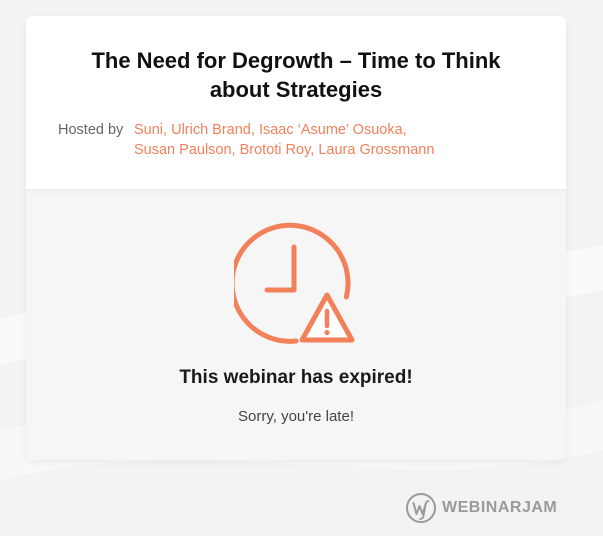 The width and height of the screenshot is (603, 536). Describe the element at coordinates (294, 283) in the screenshot. I see `clock-warning-icon` at that location.